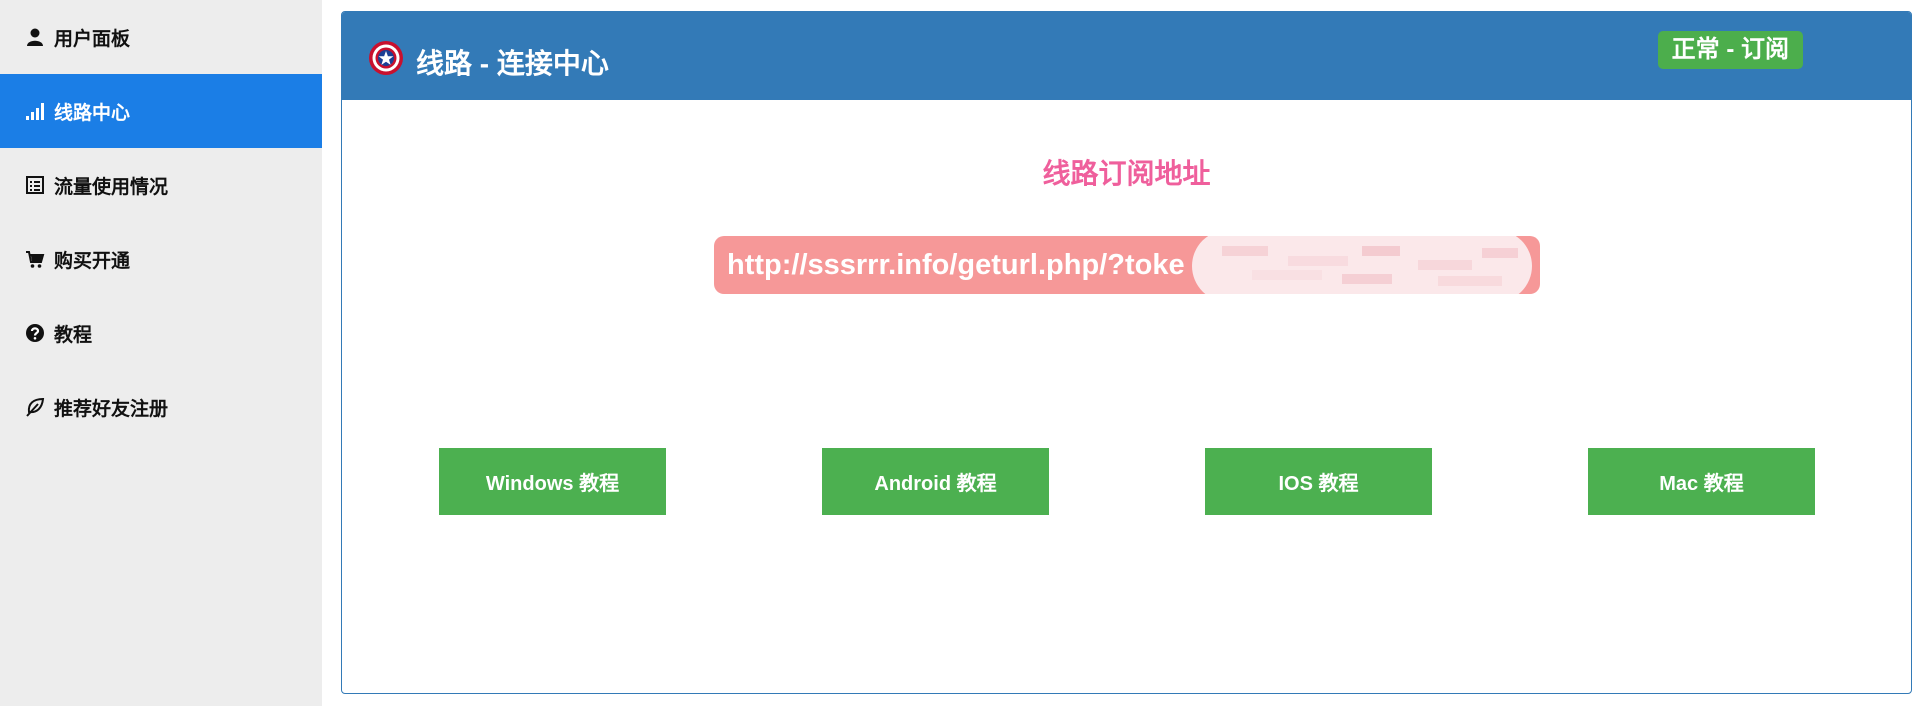  What do you see at coordinates (92, 261) in the screenshot?
I see `sidebar-item-label: 购买开通` at bounding box center [92, 261].